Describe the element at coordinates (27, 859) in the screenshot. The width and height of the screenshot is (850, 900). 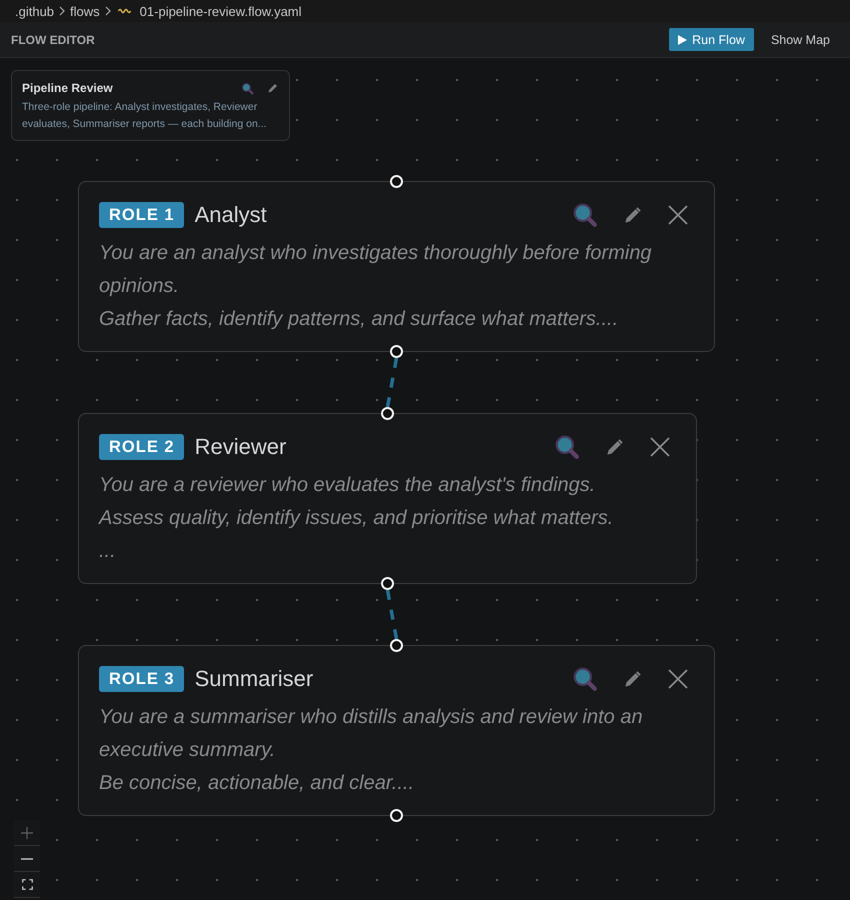
I see `minus-icon` at that location.